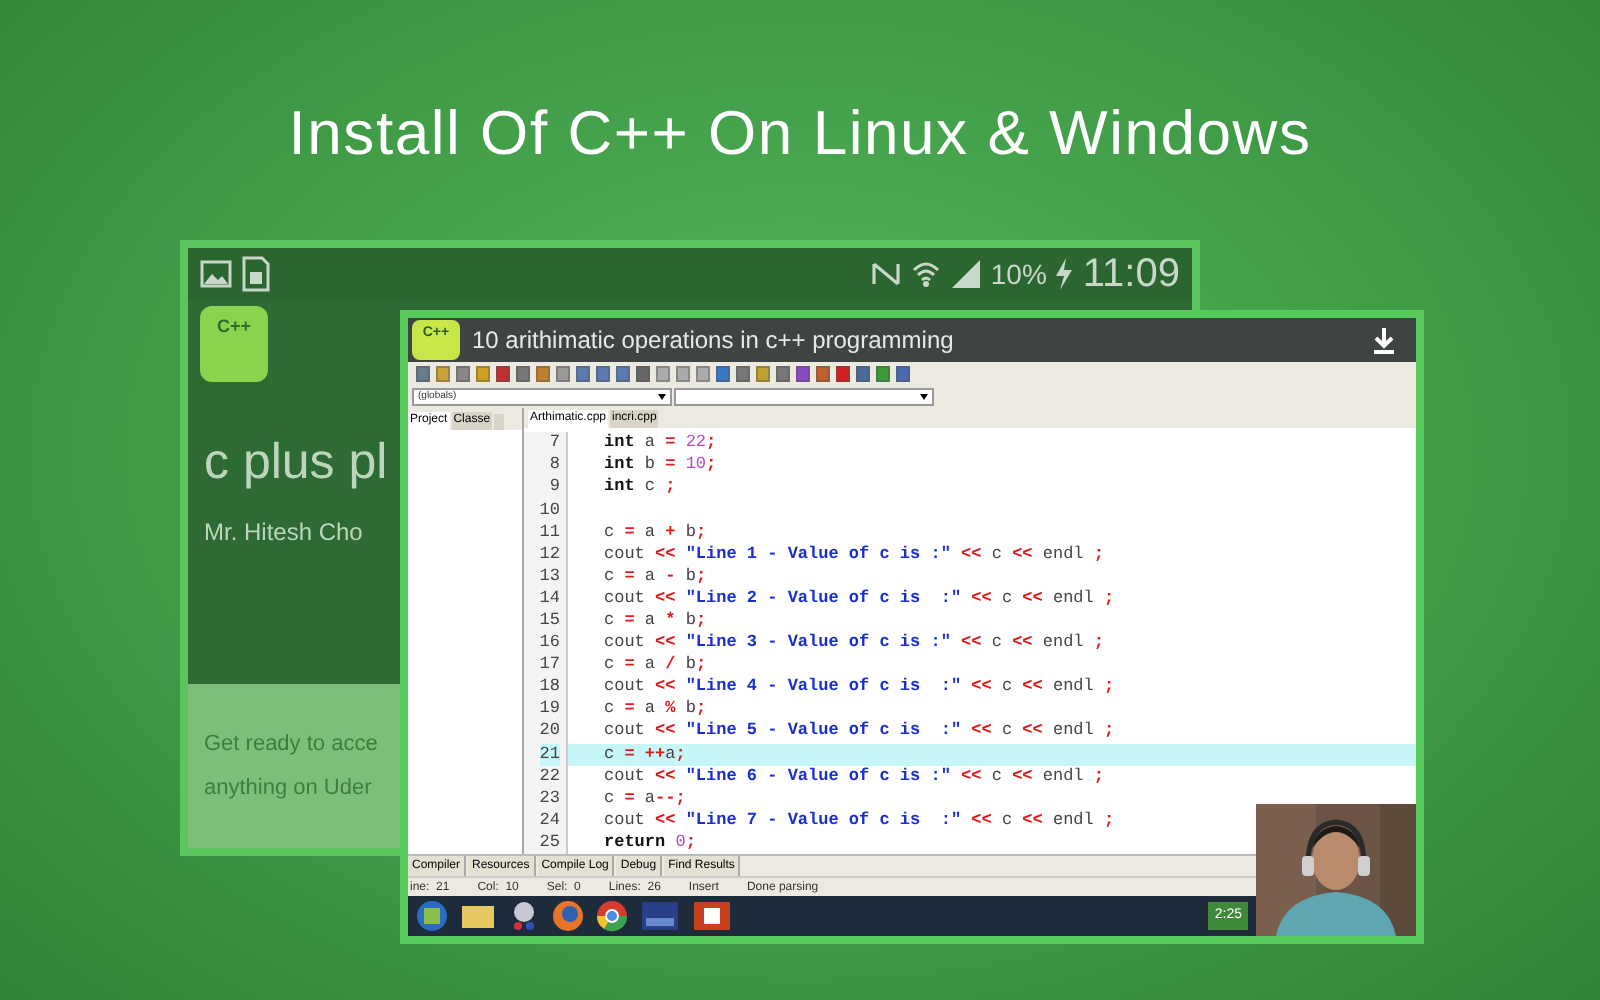 The image size is (1600, 1000). What do you see at coordinates (612, 916) in the screenshot?
I see `round-browser-icon` at bounding box center [612, 916].